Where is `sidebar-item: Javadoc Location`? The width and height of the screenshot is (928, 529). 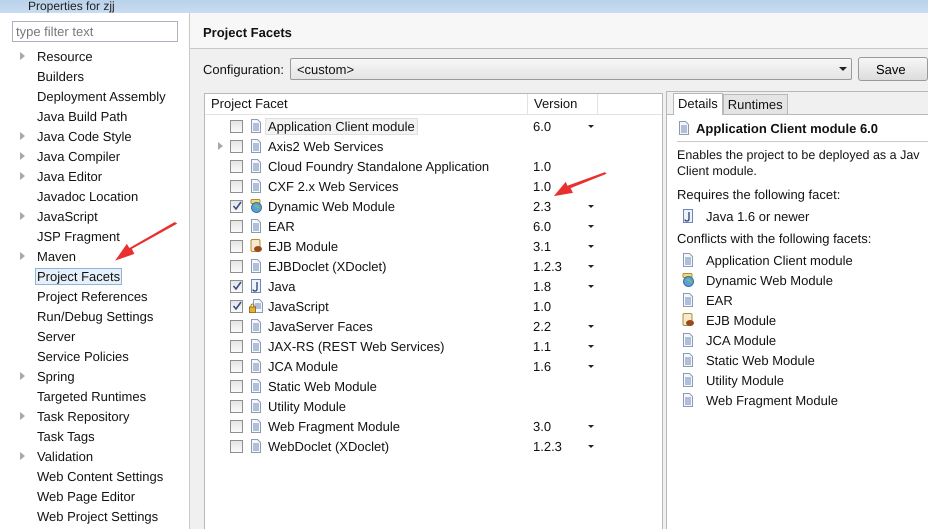 sidebar-item: Javadoc Location is located at coordinates (87, 196).